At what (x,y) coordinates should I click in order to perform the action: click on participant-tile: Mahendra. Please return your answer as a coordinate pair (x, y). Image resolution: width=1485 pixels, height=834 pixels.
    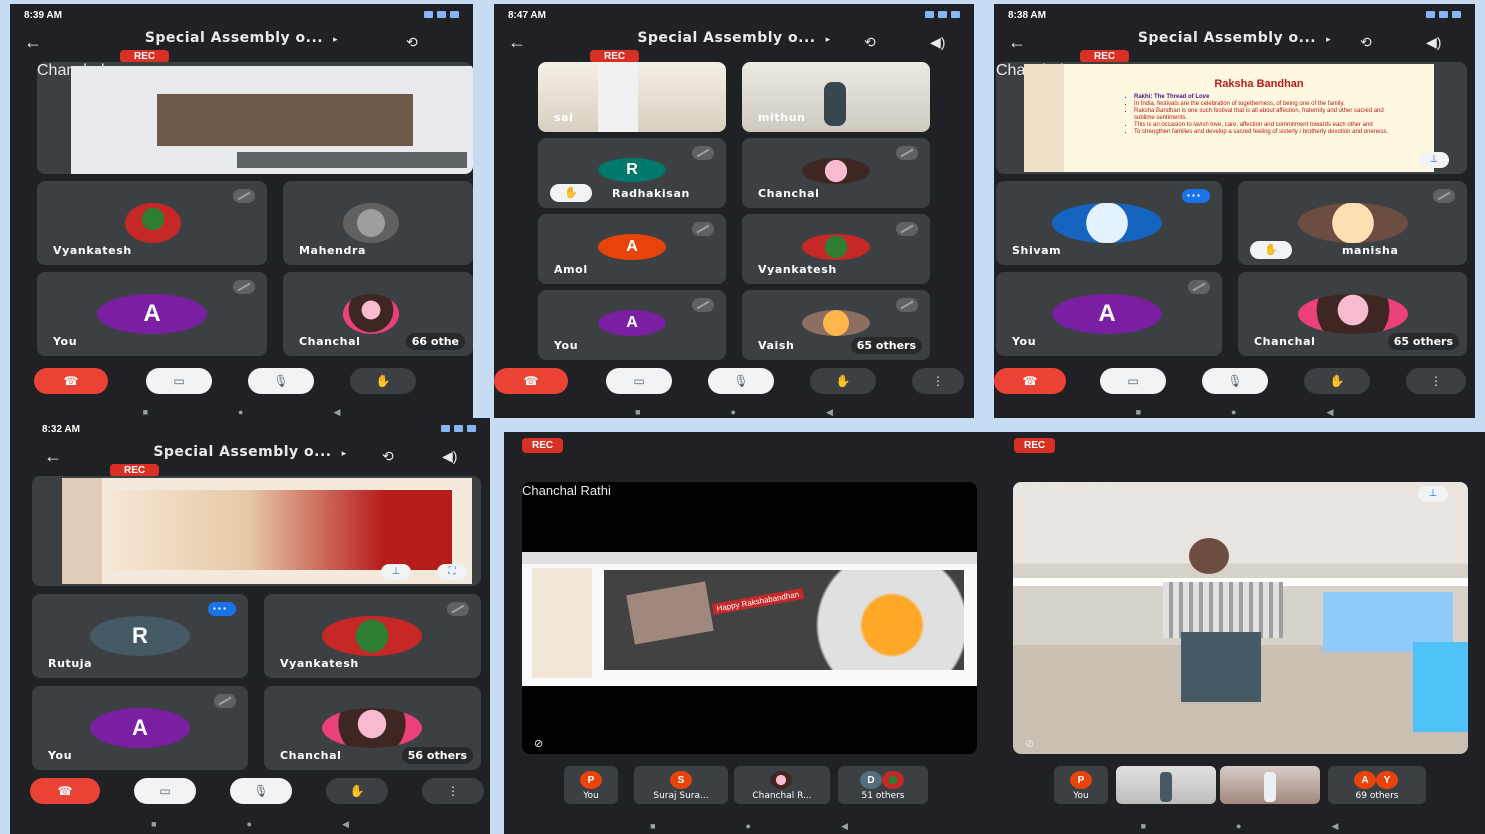
    Looking at the image, I should click on (378, 223).